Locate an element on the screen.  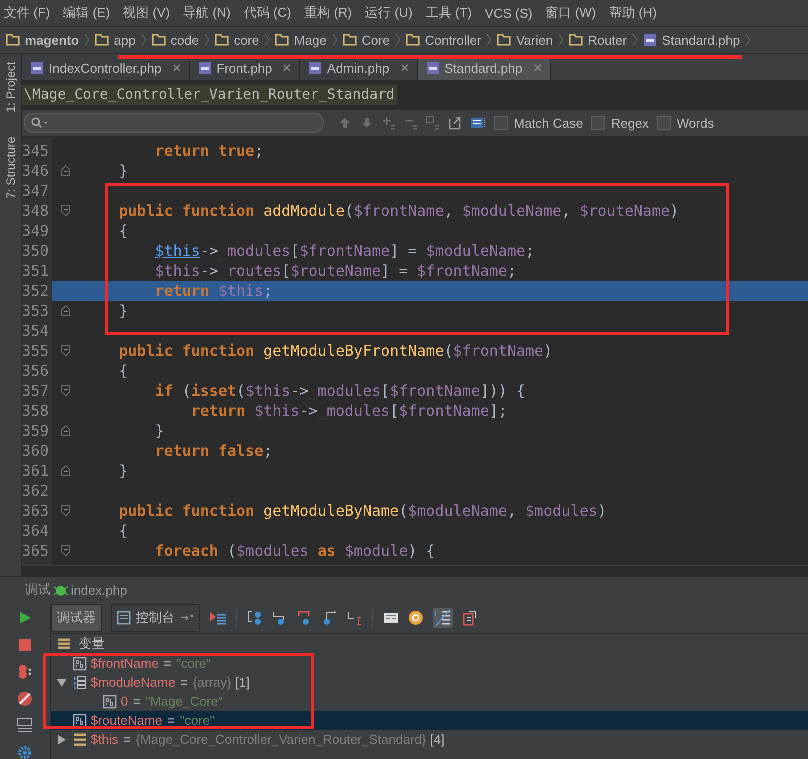
breakpoints-icon is located at coordinates (25, 672).